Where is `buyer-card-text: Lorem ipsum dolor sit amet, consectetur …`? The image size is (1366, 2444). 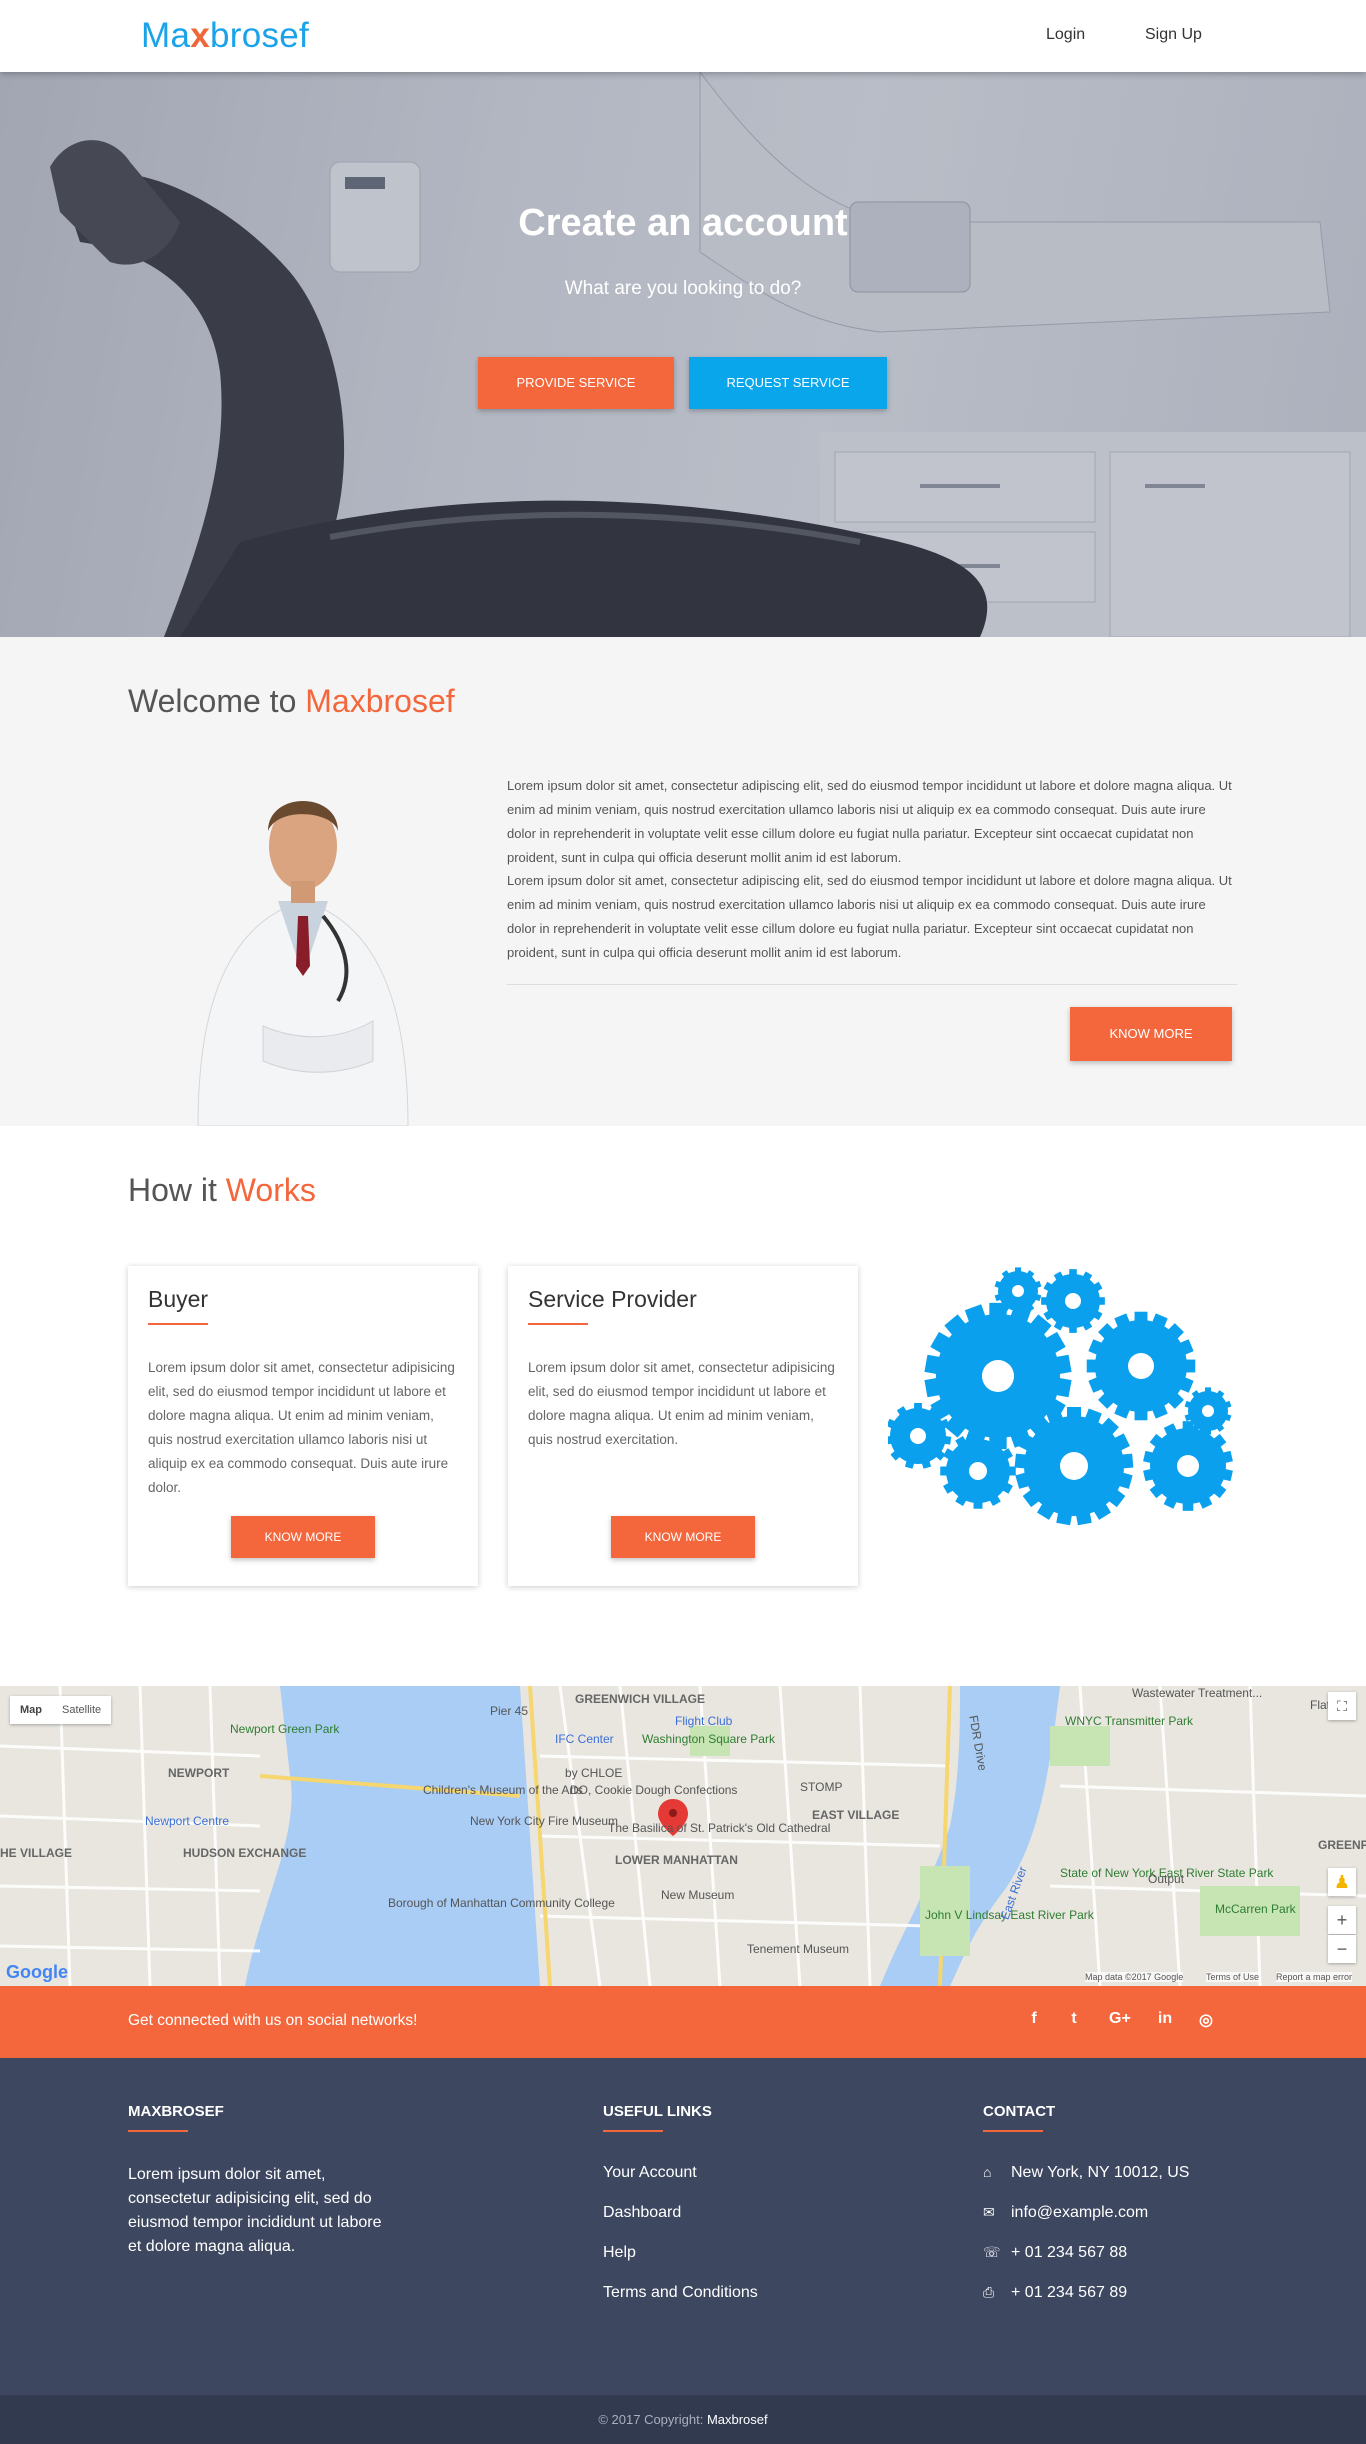 buyer-card-text: Lorem ipsum dolor sit amet, consectetur … is located at coordinates (301, 1427).